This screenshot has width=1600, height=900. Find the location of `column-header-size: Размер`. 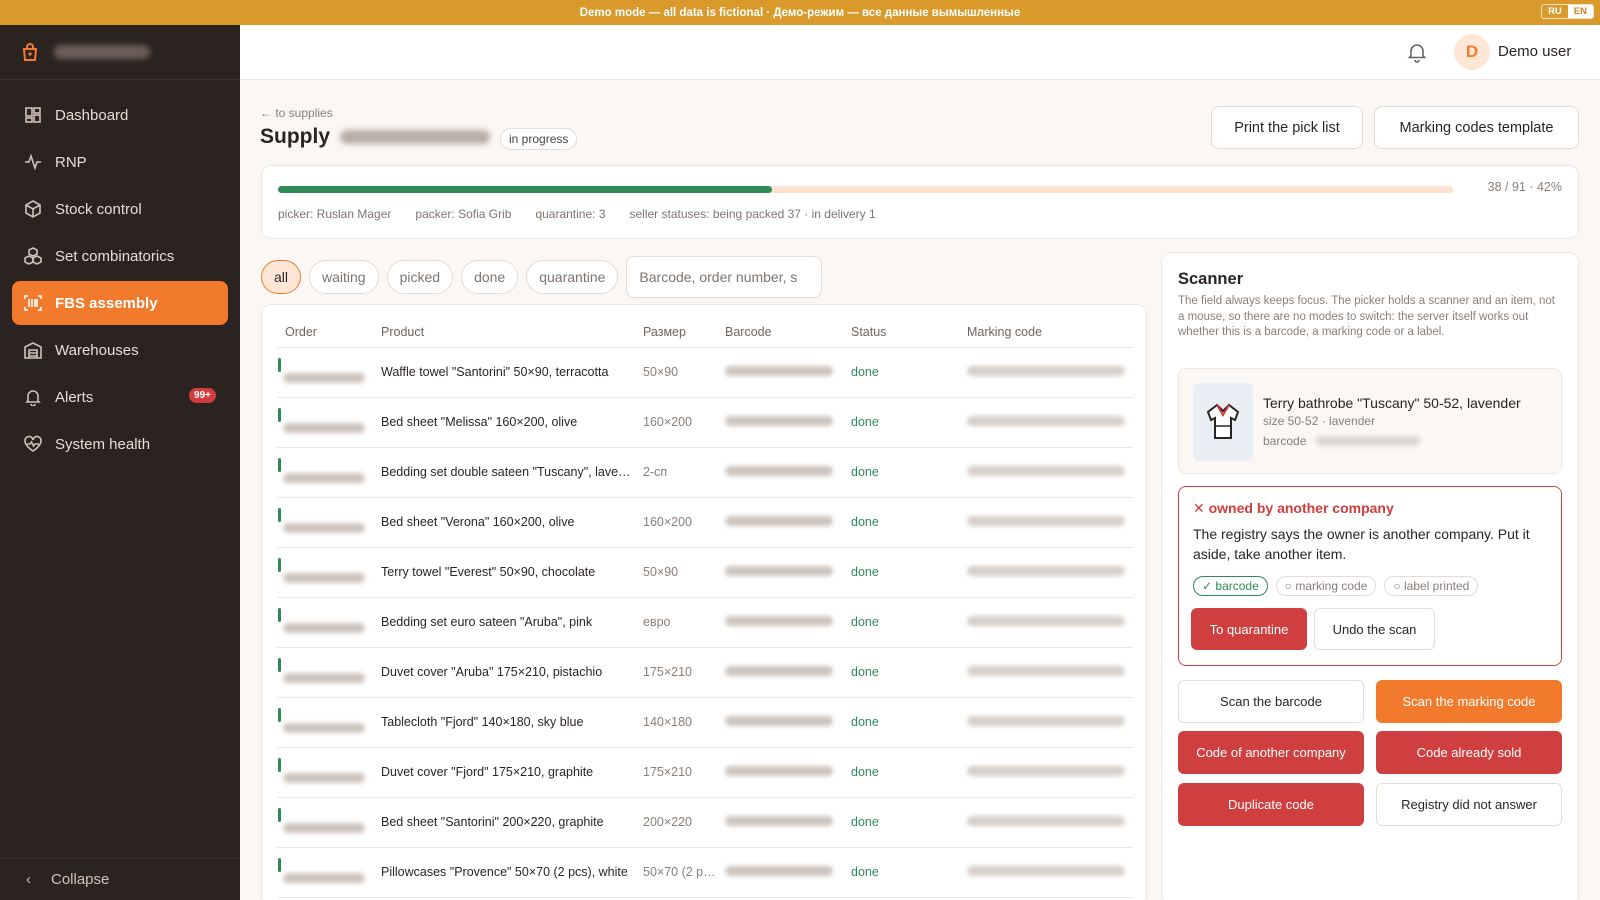

column-header-size: Размер is located at coordinates (676, 332).